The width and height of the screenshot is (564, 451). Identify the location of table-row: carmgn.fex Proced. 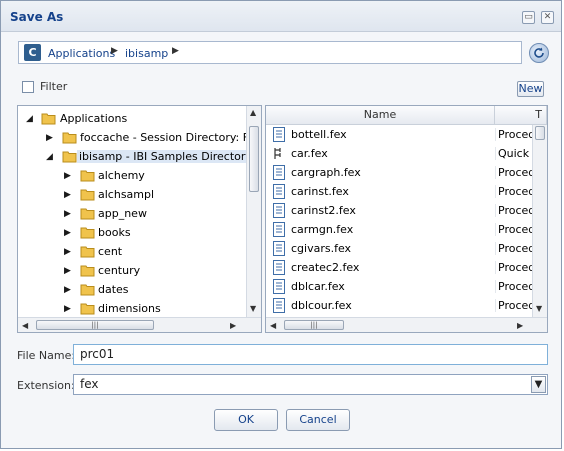
(400, 229).